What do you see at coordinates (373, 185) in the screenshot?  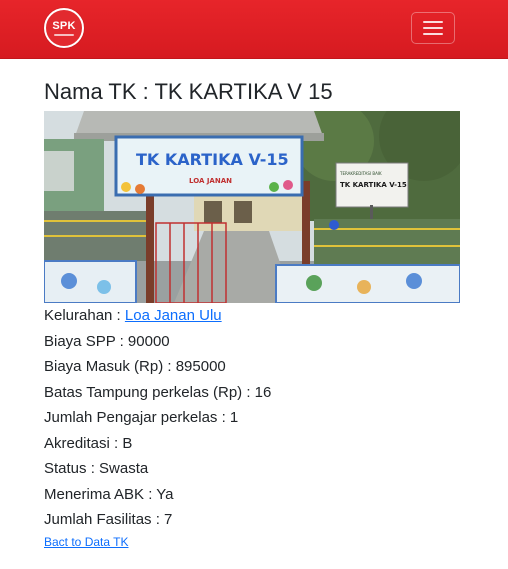 I see `side-sign-line2: TK KARTIKA V-15` at bounding box center [373, 185].